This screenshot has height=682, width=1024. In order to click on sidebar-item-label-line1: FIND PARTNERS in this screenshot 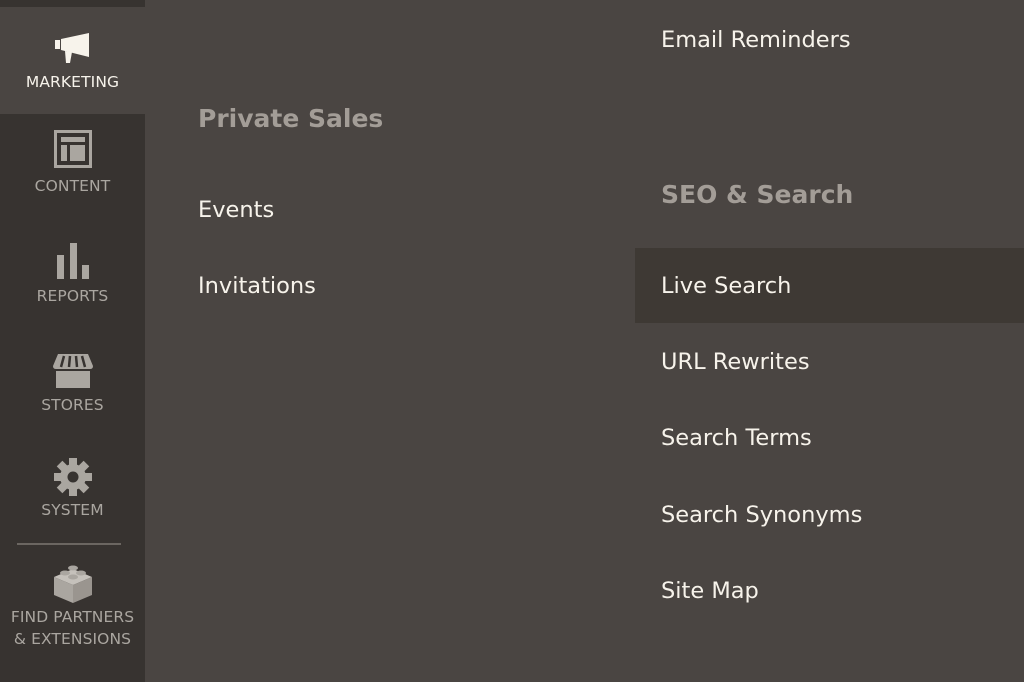, I will do `click(72, 617)`.